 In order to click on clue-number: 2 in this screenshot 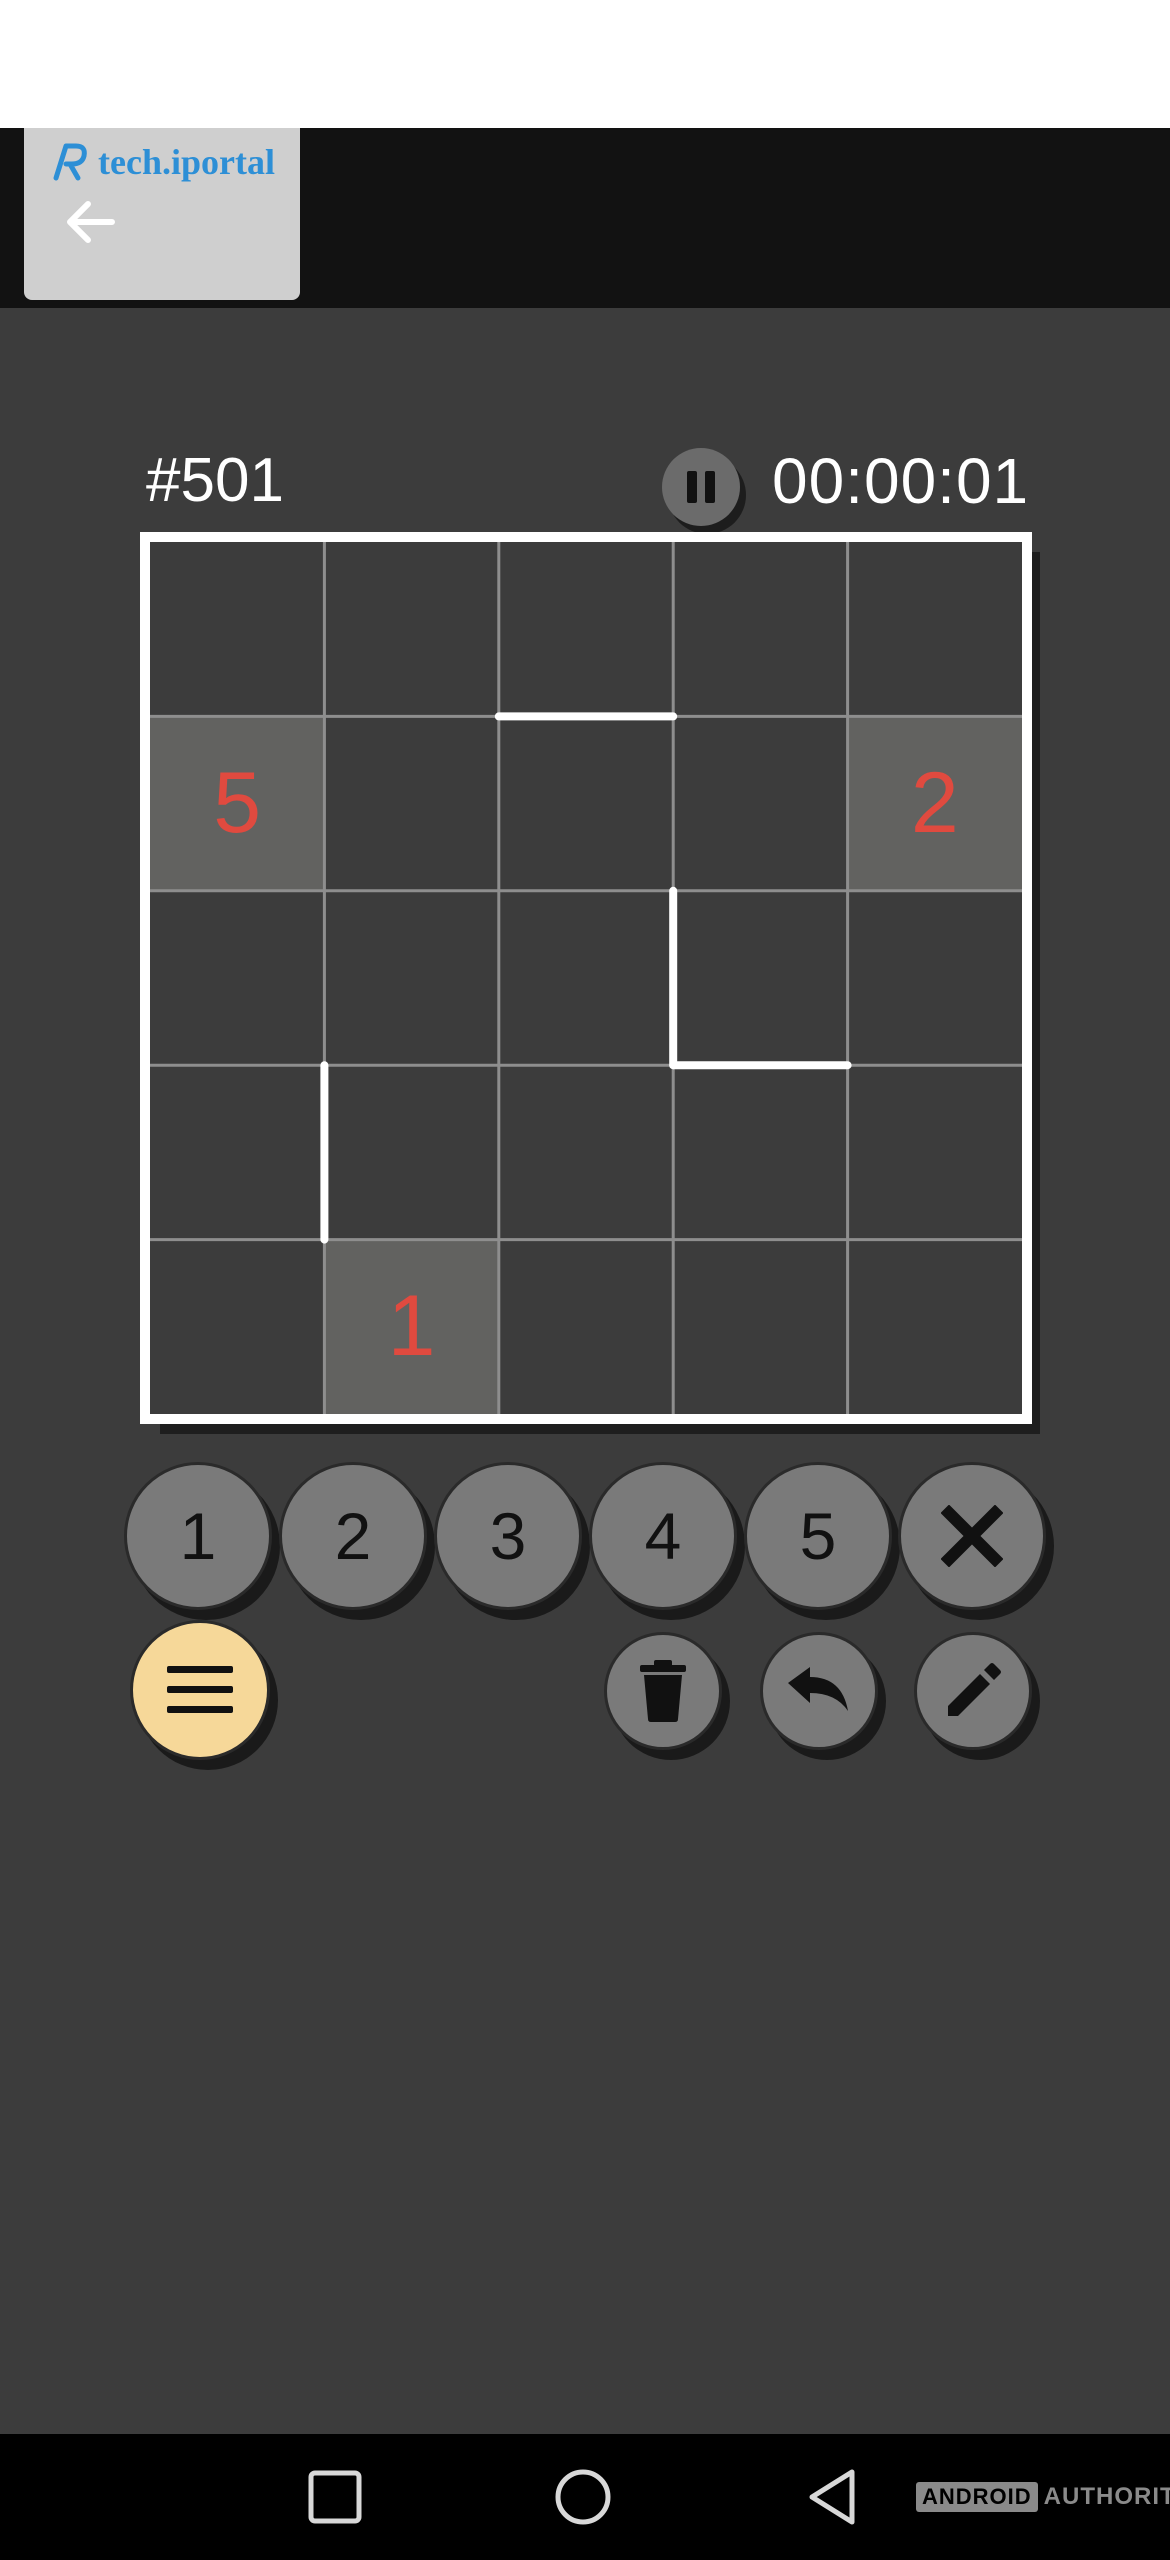, I will do `click(934, 803)`.